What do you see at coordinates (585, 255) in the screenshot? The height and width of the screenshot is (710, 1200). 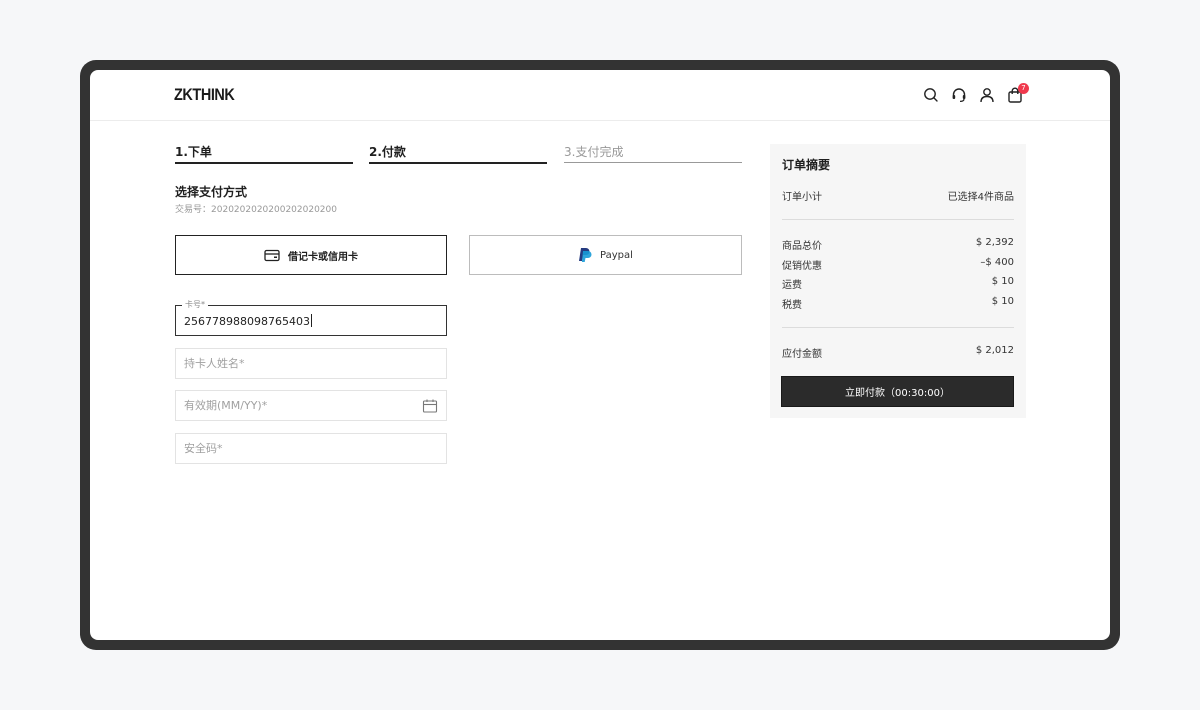 I see `paypal-icon` at bounding box center [585, 255].